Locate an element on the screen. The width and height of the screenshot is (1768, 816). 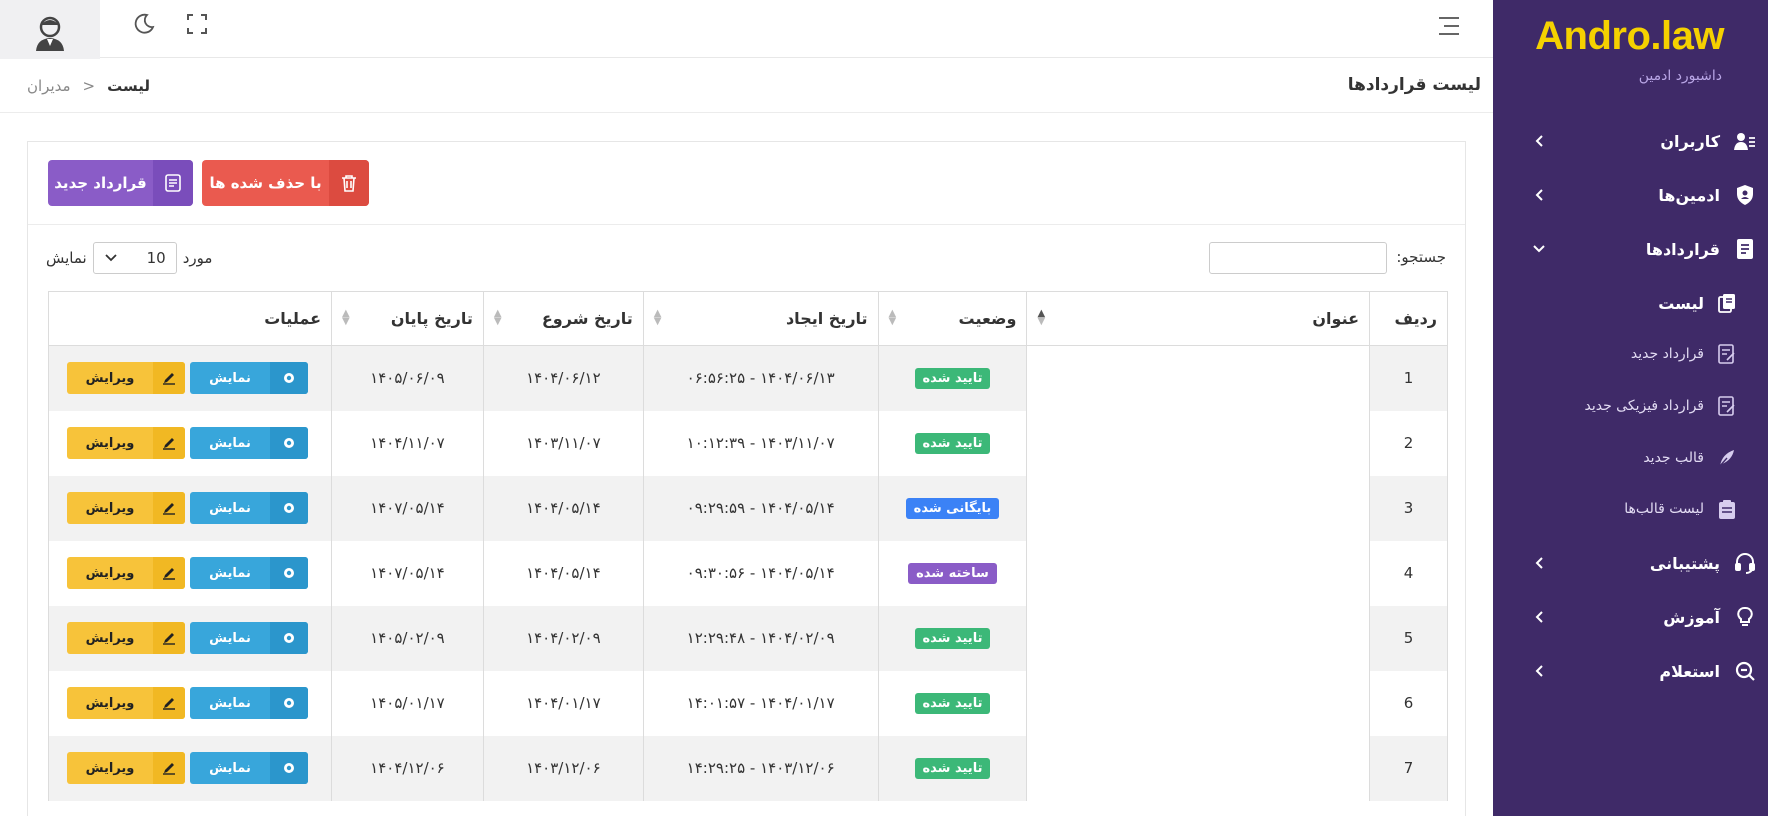
new-doc-icon is located at coordinates (173, 183).